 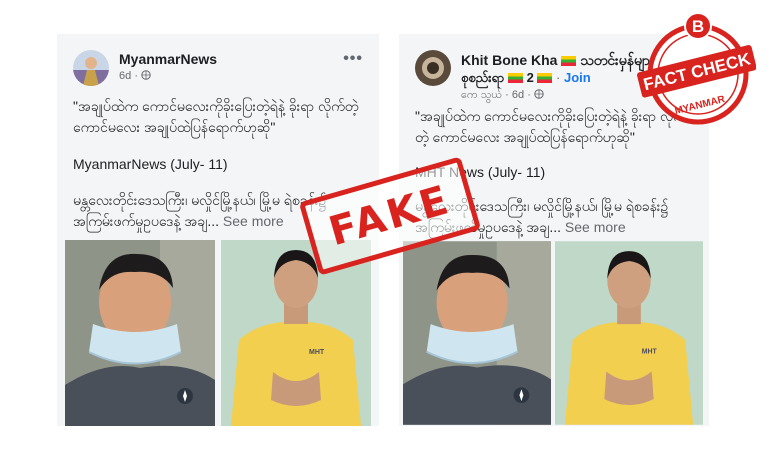 What do you see at coordinates (557, 61) in the screenshot?
I see `group-title: Khit Bone Kha သတင်းမှန်များ` at bounding box center [557, 61].